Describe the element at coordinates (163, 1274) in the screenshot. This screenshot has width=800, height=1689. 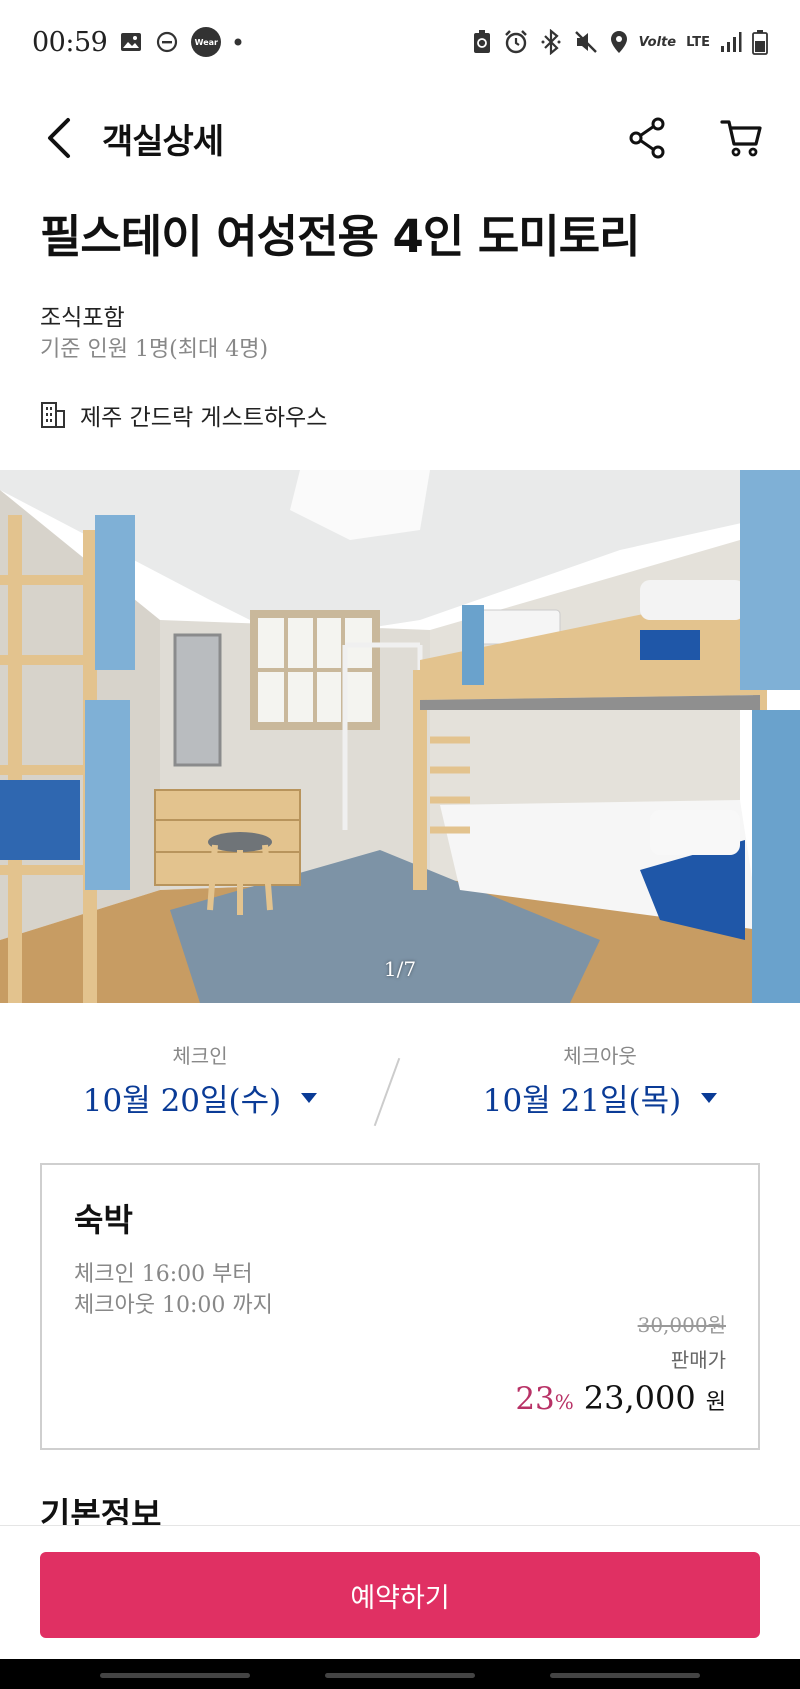
I see `checkin-time: 체크인 16:00 부터` at that location.